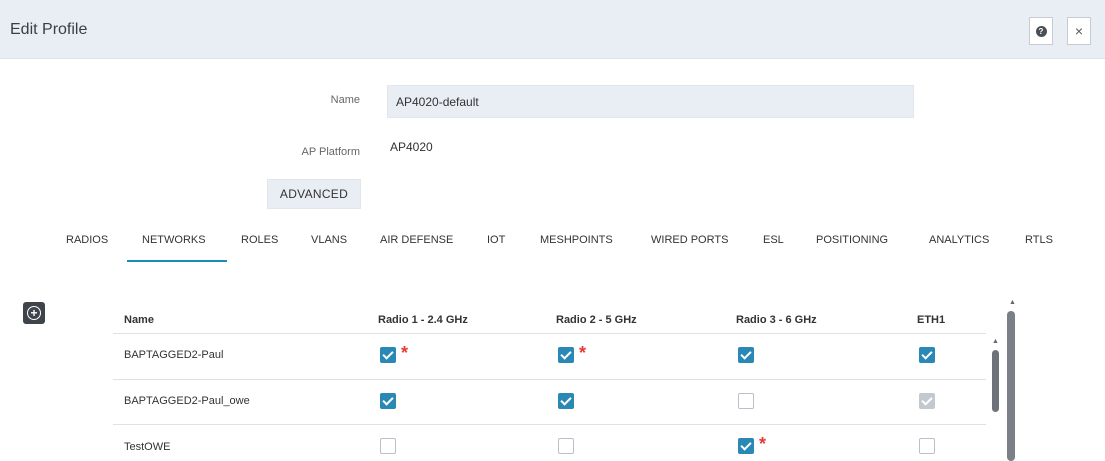 The height and width of the screenshot is (461, 1105). Describe the element at coordinates (416, 240) in the screenshot. I see `tab-air-defense: AIR DEFENSE` at that location.